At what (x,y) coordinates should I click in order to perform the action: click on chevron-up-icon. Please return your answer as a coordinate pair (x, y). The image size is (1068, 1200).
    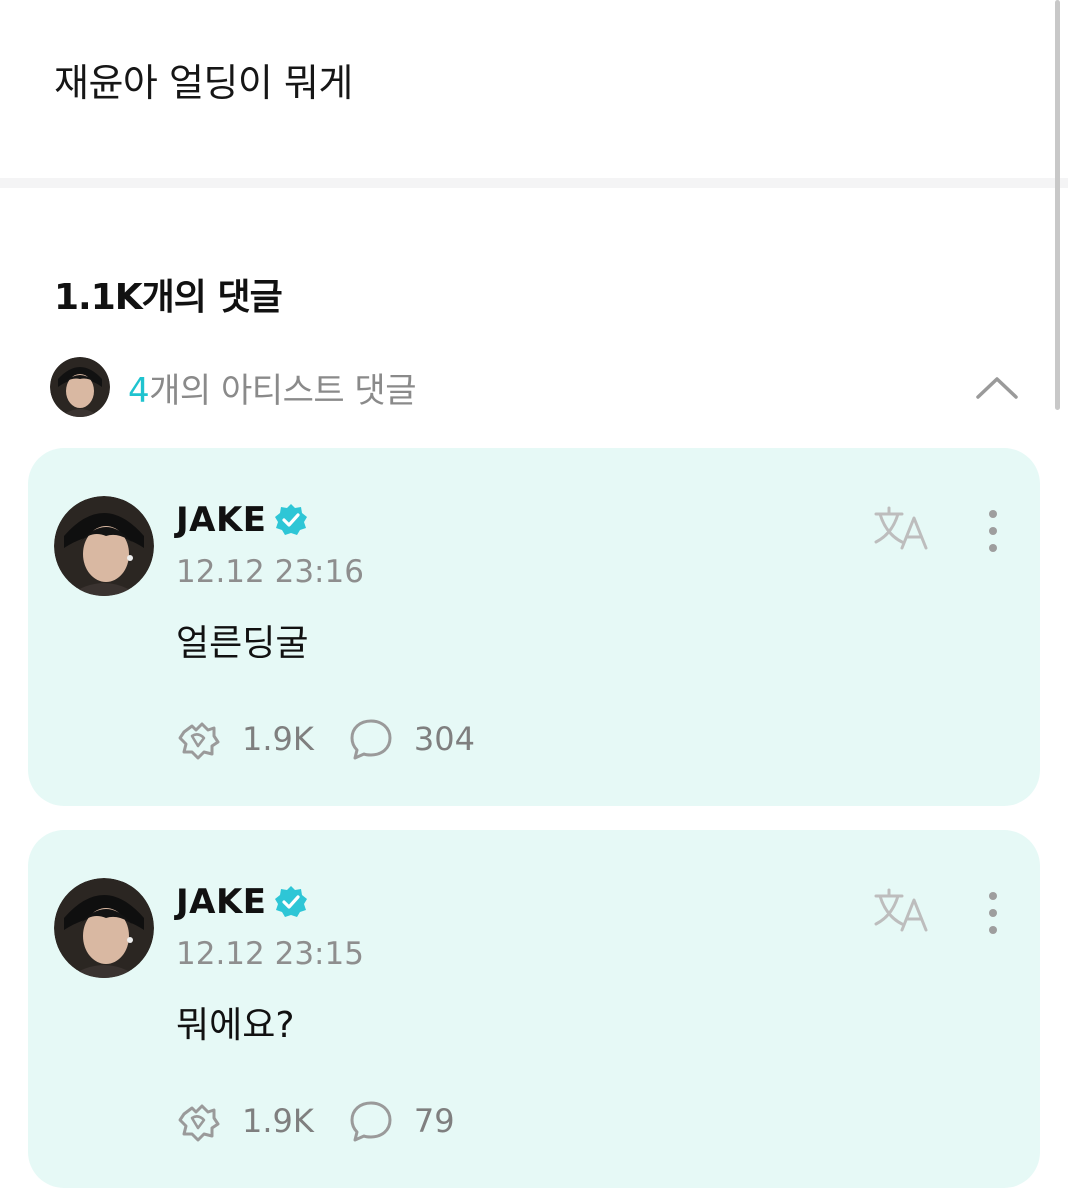
    Looking at the image, I should click on (997, 387).